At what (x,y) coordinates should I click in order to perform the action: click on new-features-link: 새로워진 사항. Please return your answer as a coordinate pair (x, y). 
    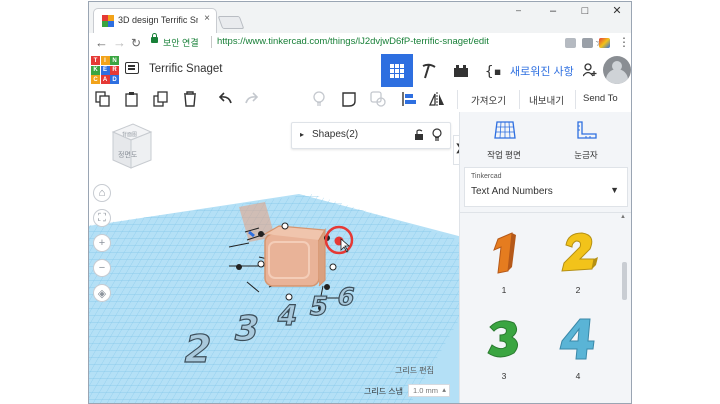
    Looking at the image, I should click on (542, 71).